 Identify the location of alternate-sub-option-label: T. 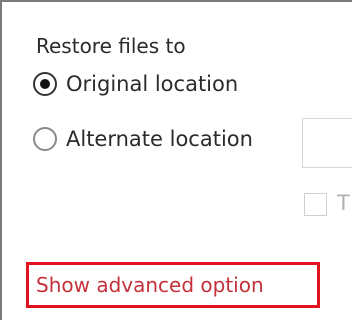
(343, 203).